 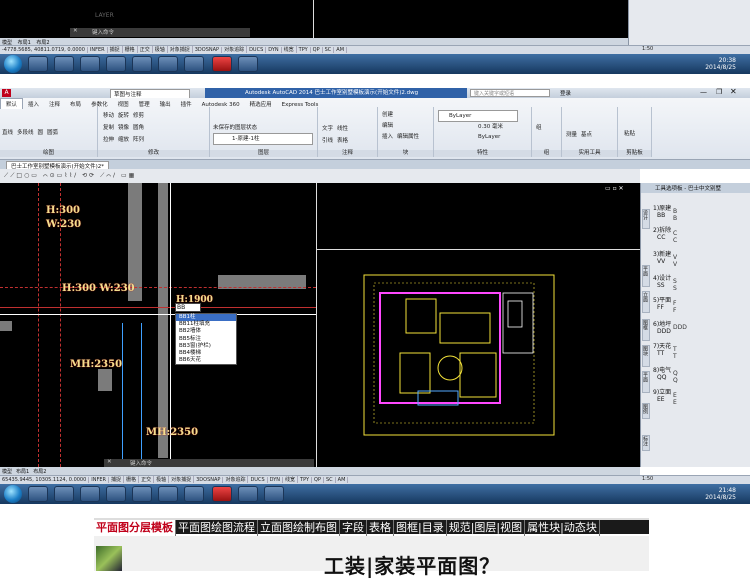 I want to click on palette-tab: 标注, so click(x=646, y=443).